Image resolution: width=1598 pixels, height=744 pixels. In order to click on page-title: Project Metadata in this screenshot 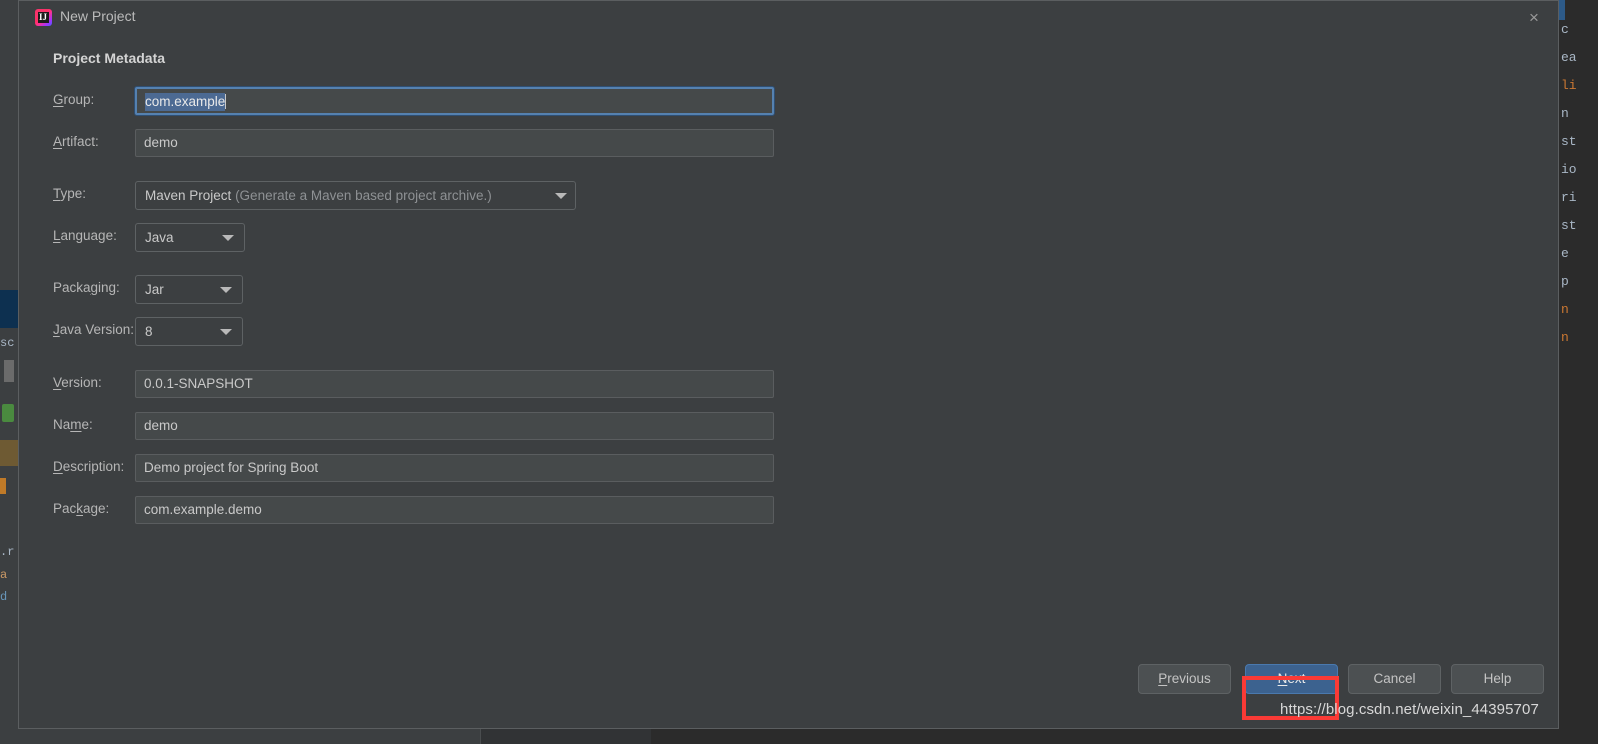, I will do `click(109, 58)`.